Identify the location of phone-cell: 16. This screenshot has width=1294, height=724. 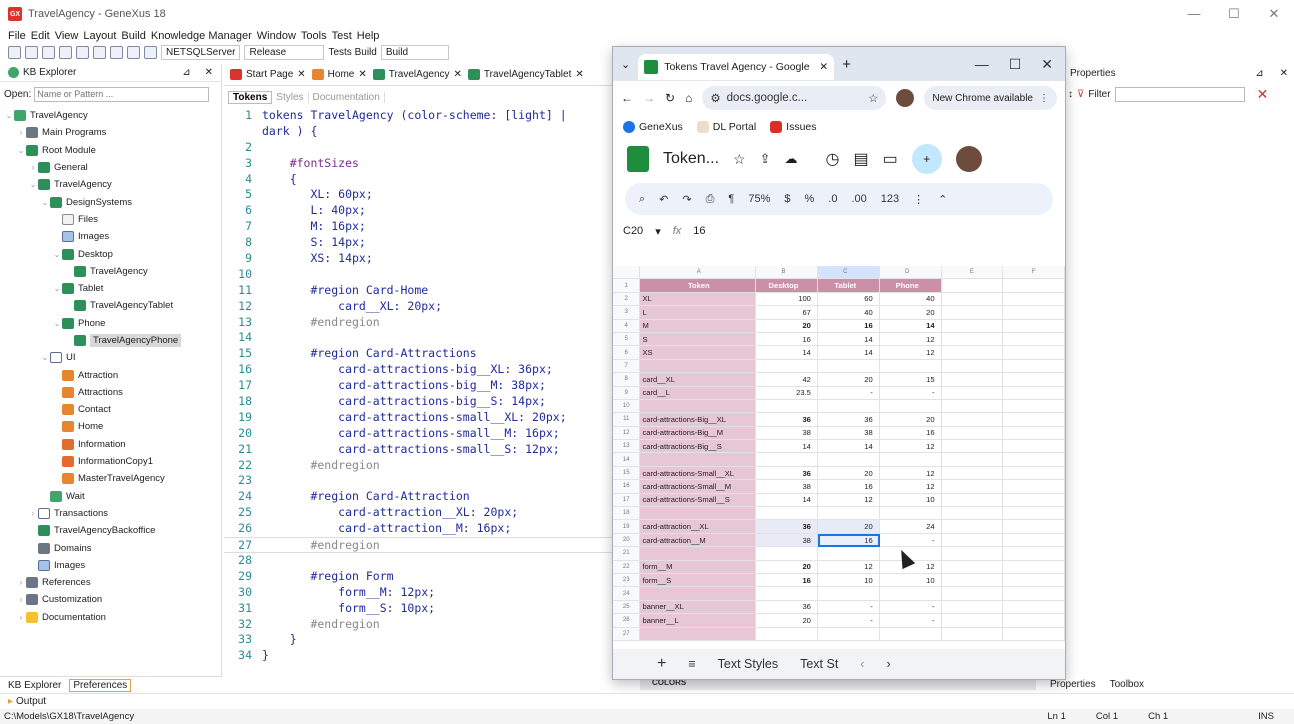
(910, 433).